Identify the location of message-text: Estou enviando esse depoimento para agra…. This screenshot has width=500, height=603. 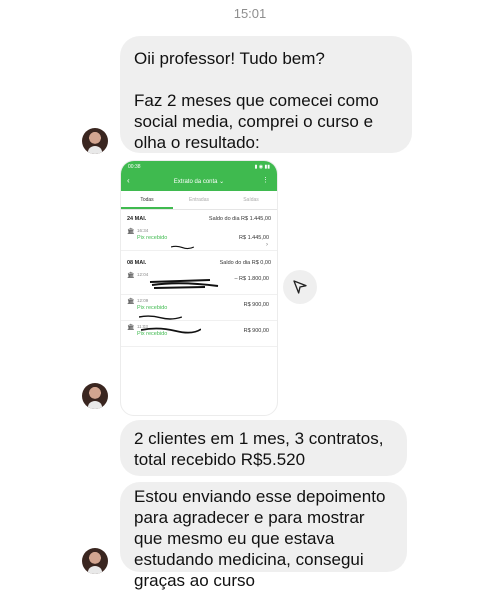
(260, 538).